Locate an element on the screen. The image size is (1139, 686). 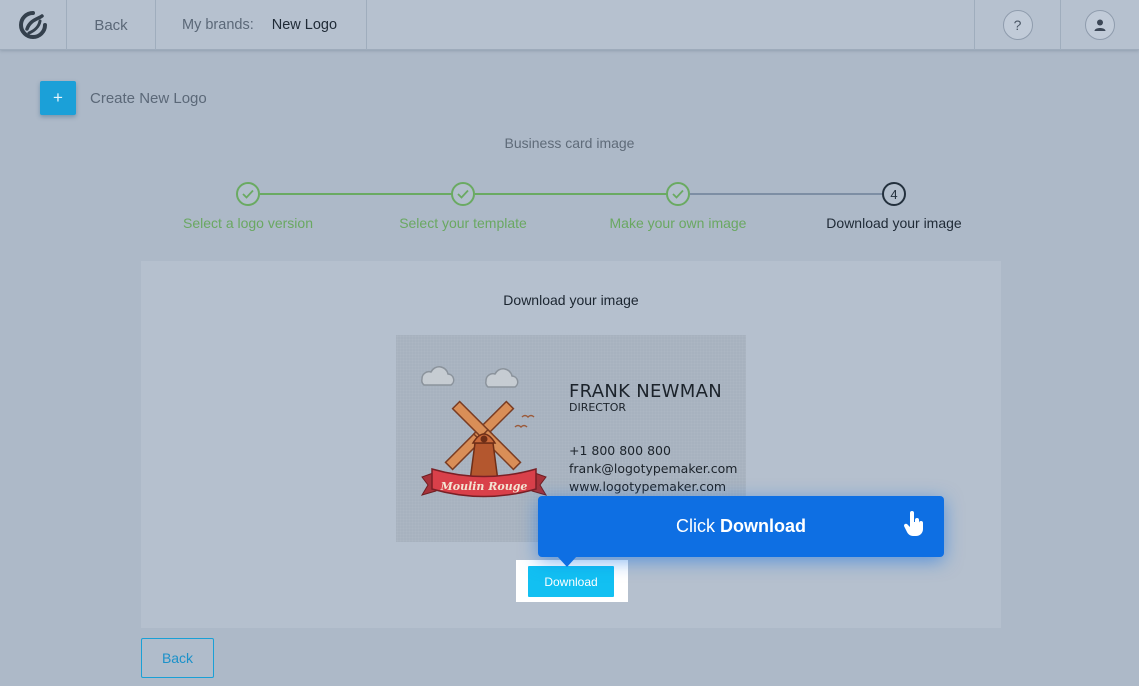
step-3-indicator is located at coordinates (678, 194).